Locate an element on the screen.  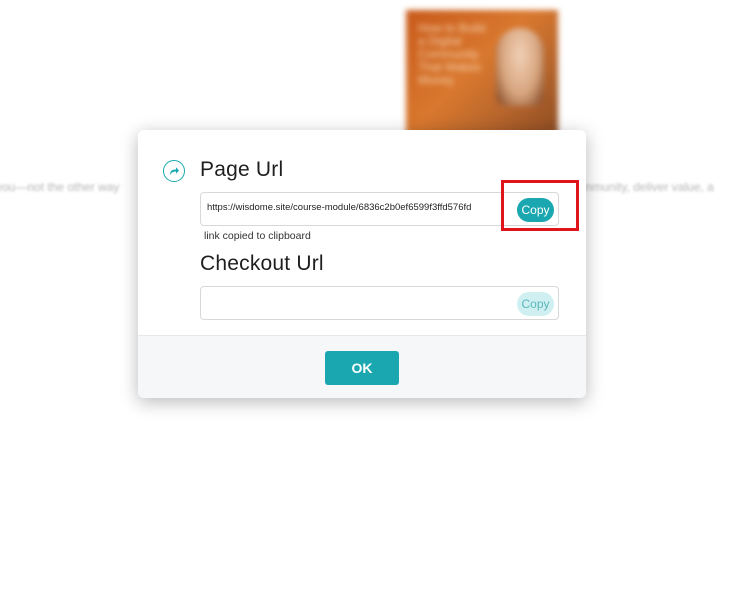
ok-button: OK is located at coordinates (362, 368).